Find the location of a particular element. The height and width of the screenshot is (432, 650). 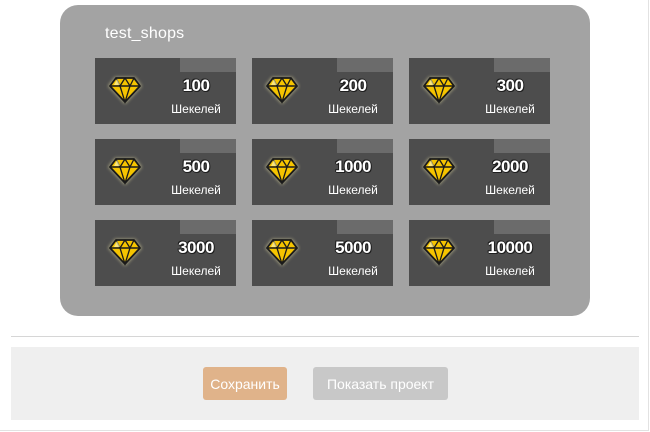

shop-item-card: 1000 Шекелей is located at coordinates (322, 172).